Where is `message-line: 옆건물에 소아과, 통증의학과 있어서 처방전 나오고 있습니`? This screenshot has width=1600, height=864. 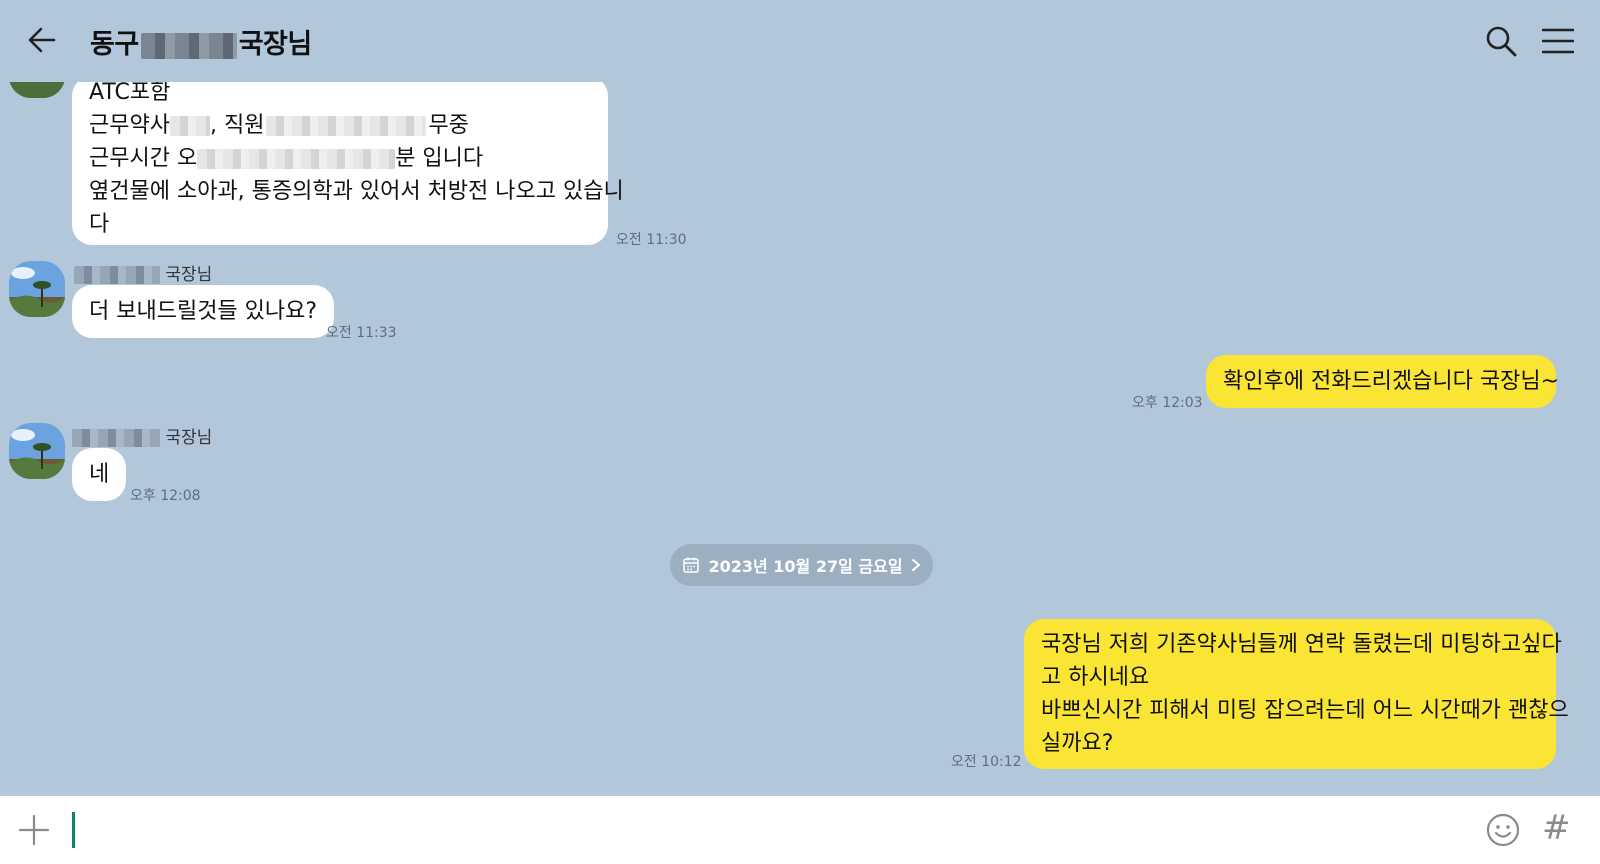
message-line: 옆건물에 소아과, 통증의학과 있어서 처방전 나오고 있습니 is located at coordinates (356, 191).